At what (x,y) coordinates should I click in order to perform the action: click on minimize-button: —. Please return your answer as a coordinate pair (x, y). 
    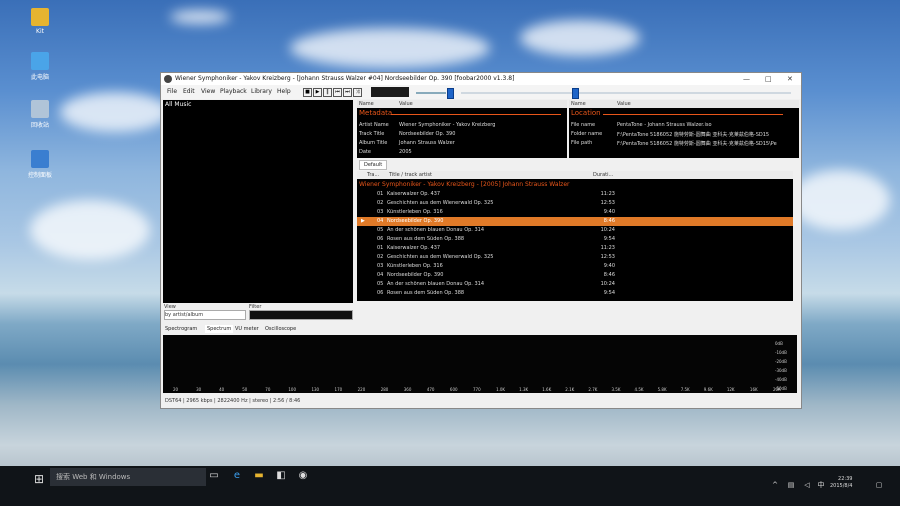
    Looking at the image, I should click on (746, 79).